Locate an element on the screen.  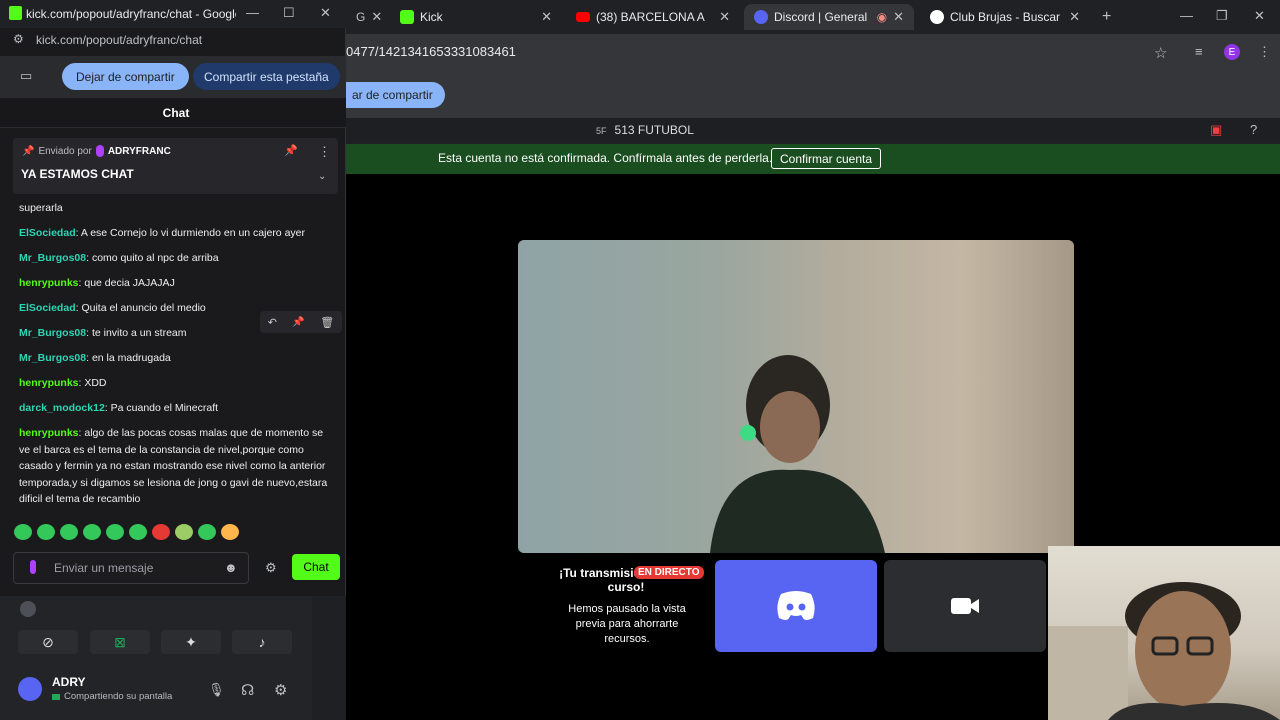
kick-logo-icon is located at coordinates (15, 13).